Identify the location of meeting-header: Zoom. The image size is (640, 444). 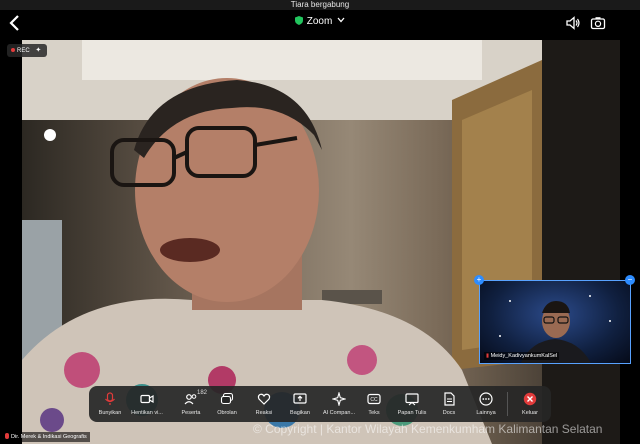
(320, 24).